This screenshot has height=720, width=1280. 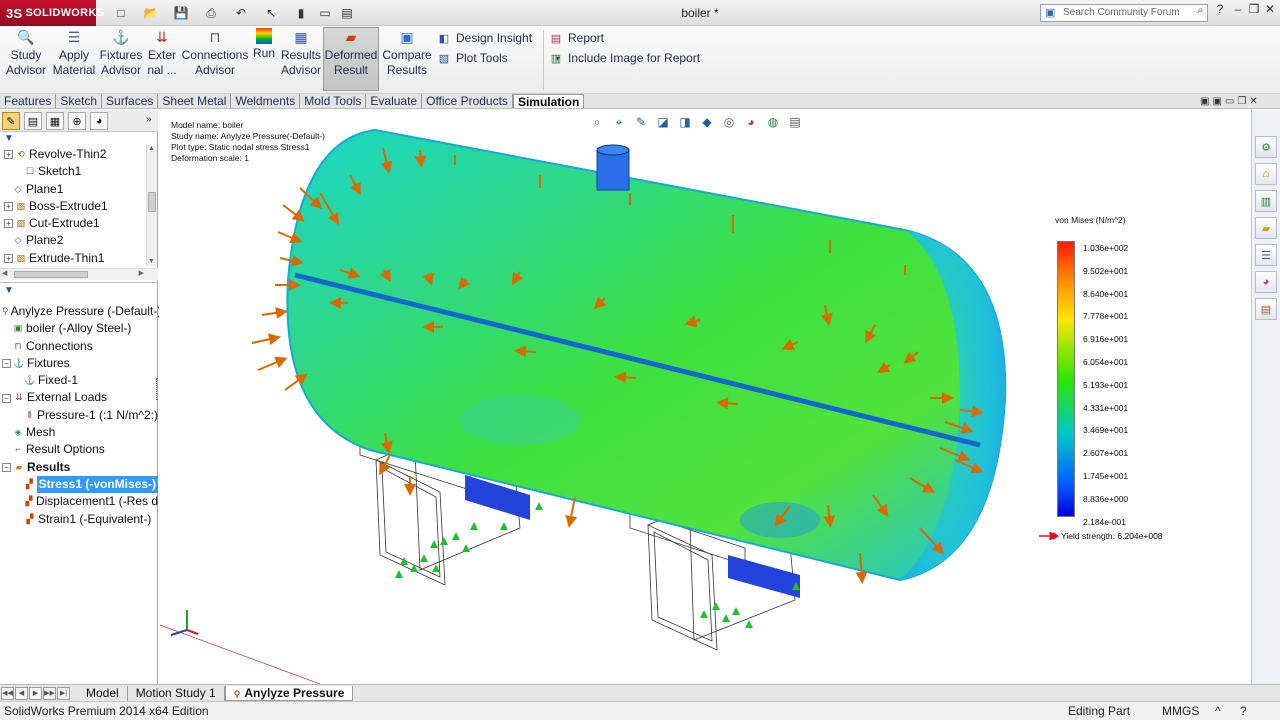 I want to click on zoom-to-fit-icon: ⌕, so click(x=597, y=122).